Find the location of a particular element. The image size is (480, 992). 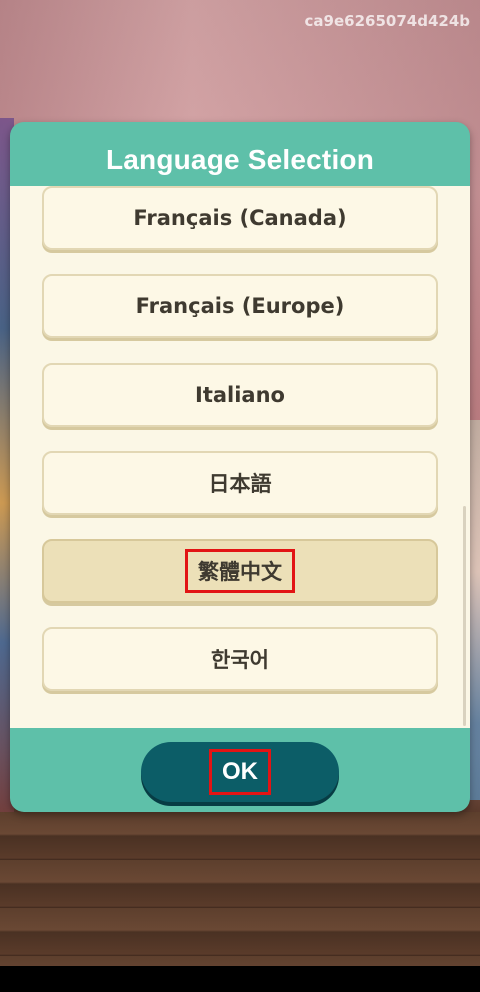

language-option-korean: 한국어 is located at coordinates (240, 659).